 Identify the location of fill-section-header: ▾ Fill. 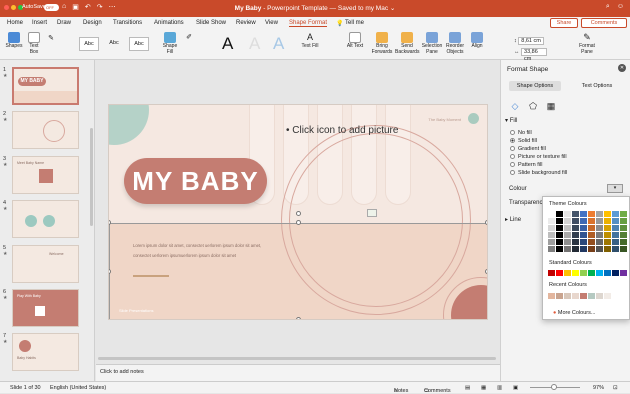
(511, 120).